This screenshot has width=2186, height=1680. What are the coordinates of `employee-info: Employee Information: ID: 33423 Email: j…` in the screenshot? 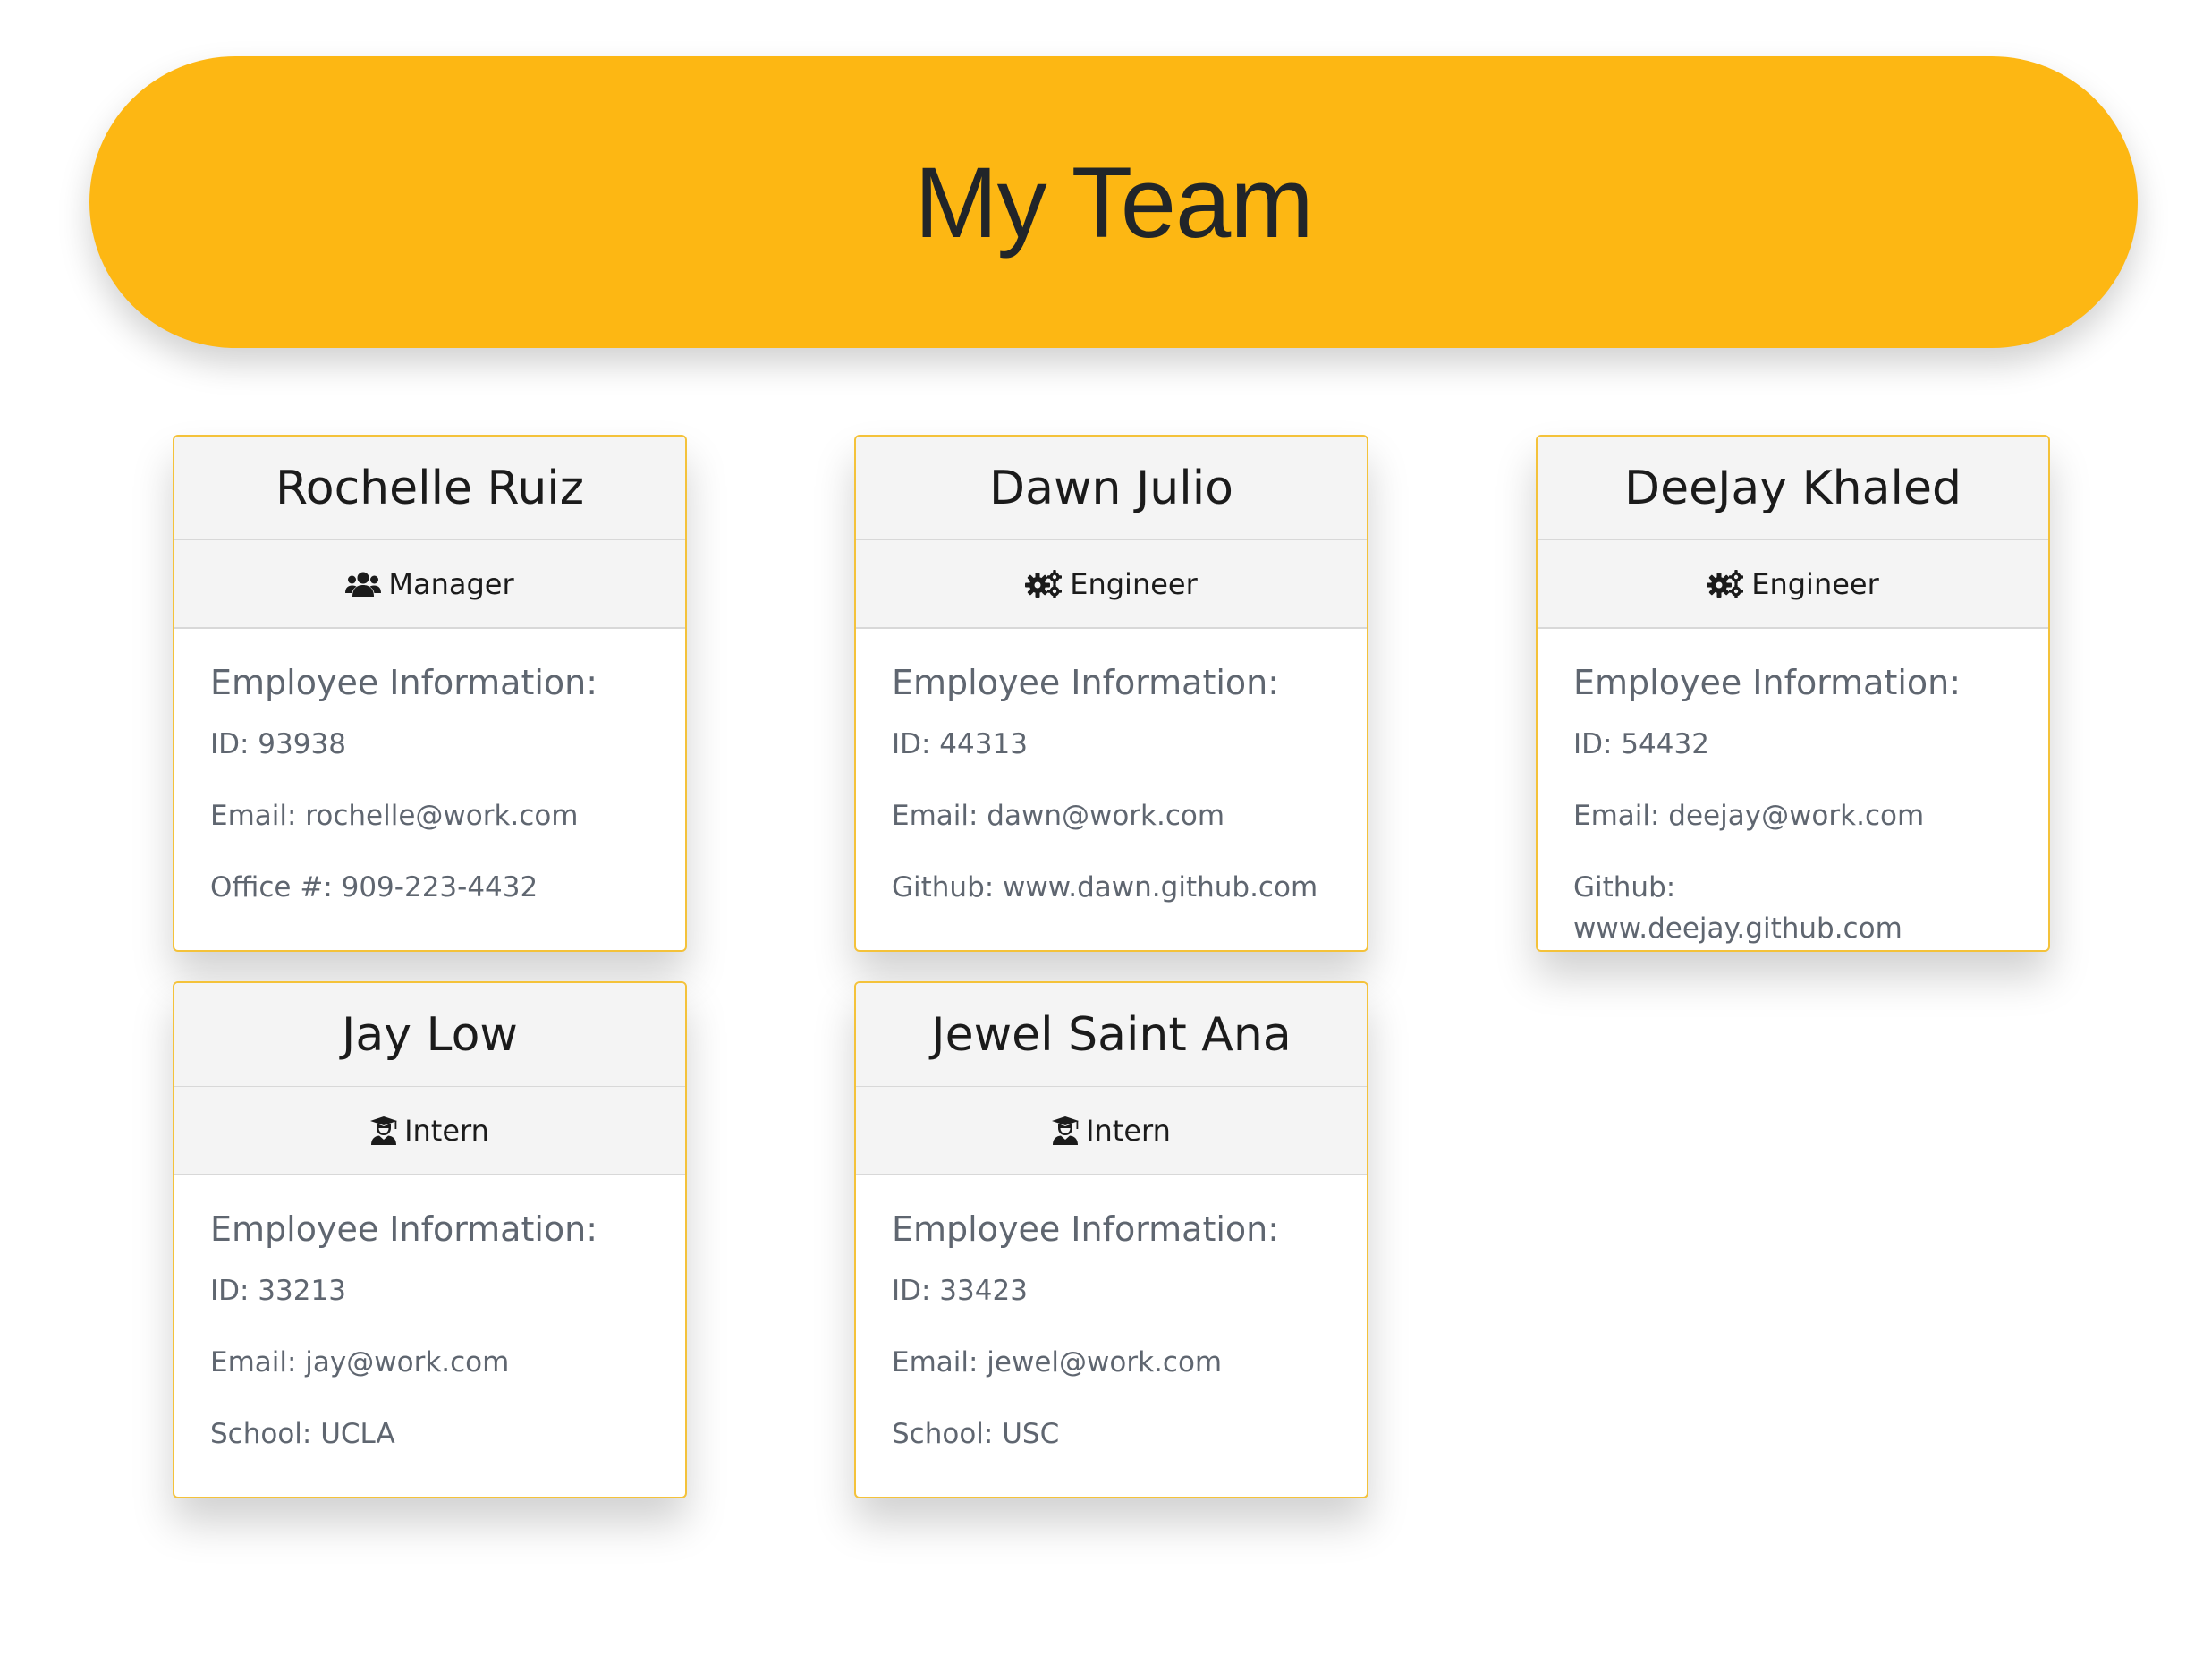 It's located at (1111, 1330).